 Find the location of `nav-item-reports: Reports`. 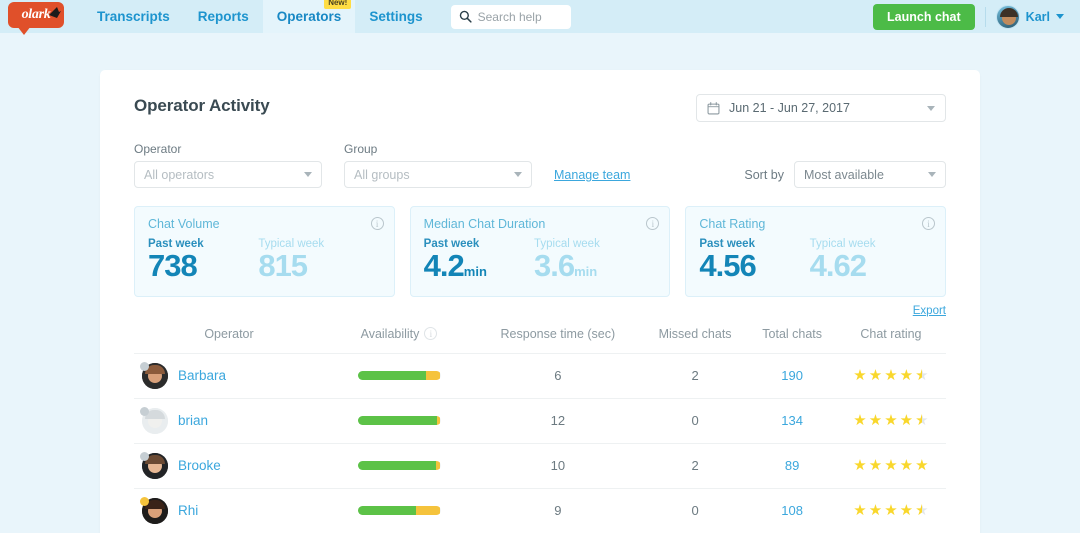

nav-item-reports: Reports is located at coordinates (223, 16).